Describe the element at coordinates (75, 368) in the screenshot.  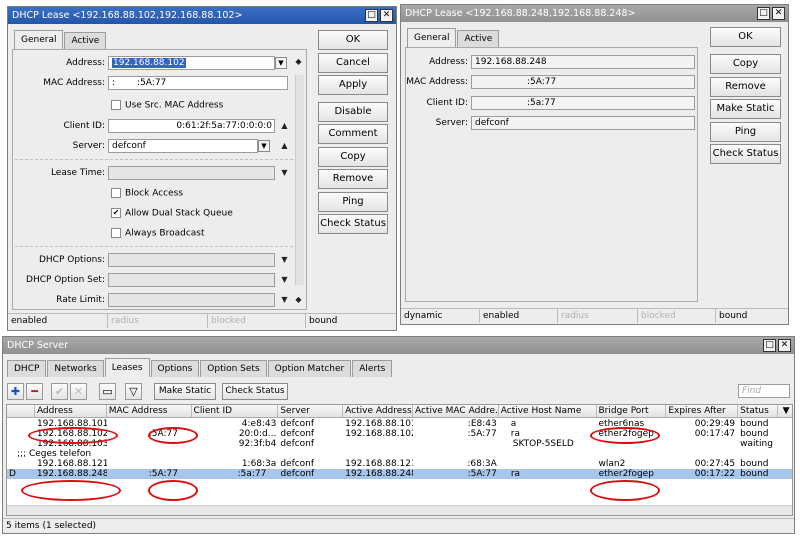
I see `tab-networks: Networks` at that location.